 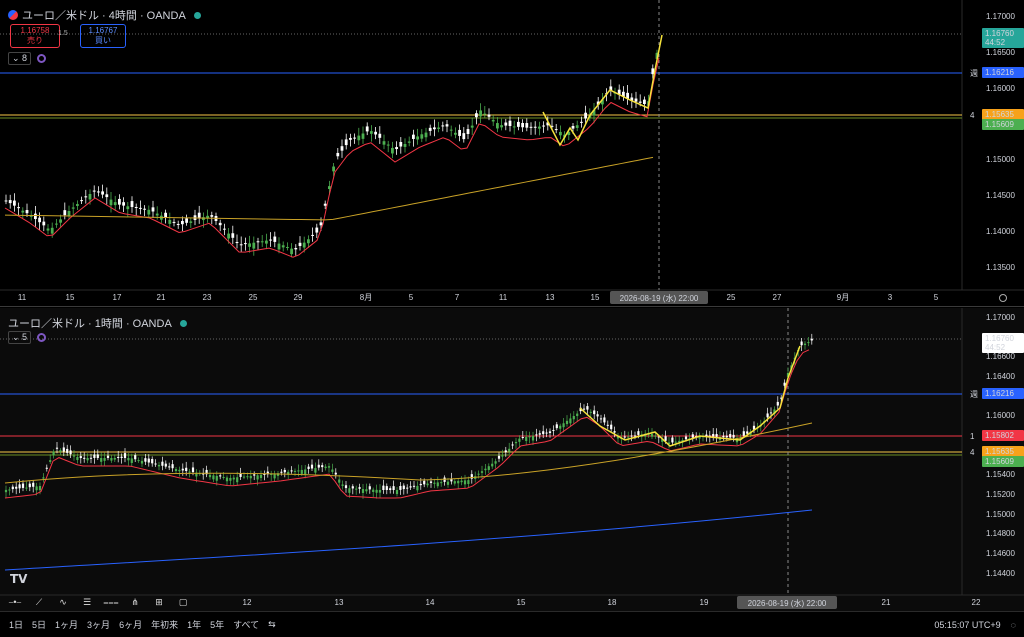 I want to click on level-tag: 週, so click(x=974, y=73).